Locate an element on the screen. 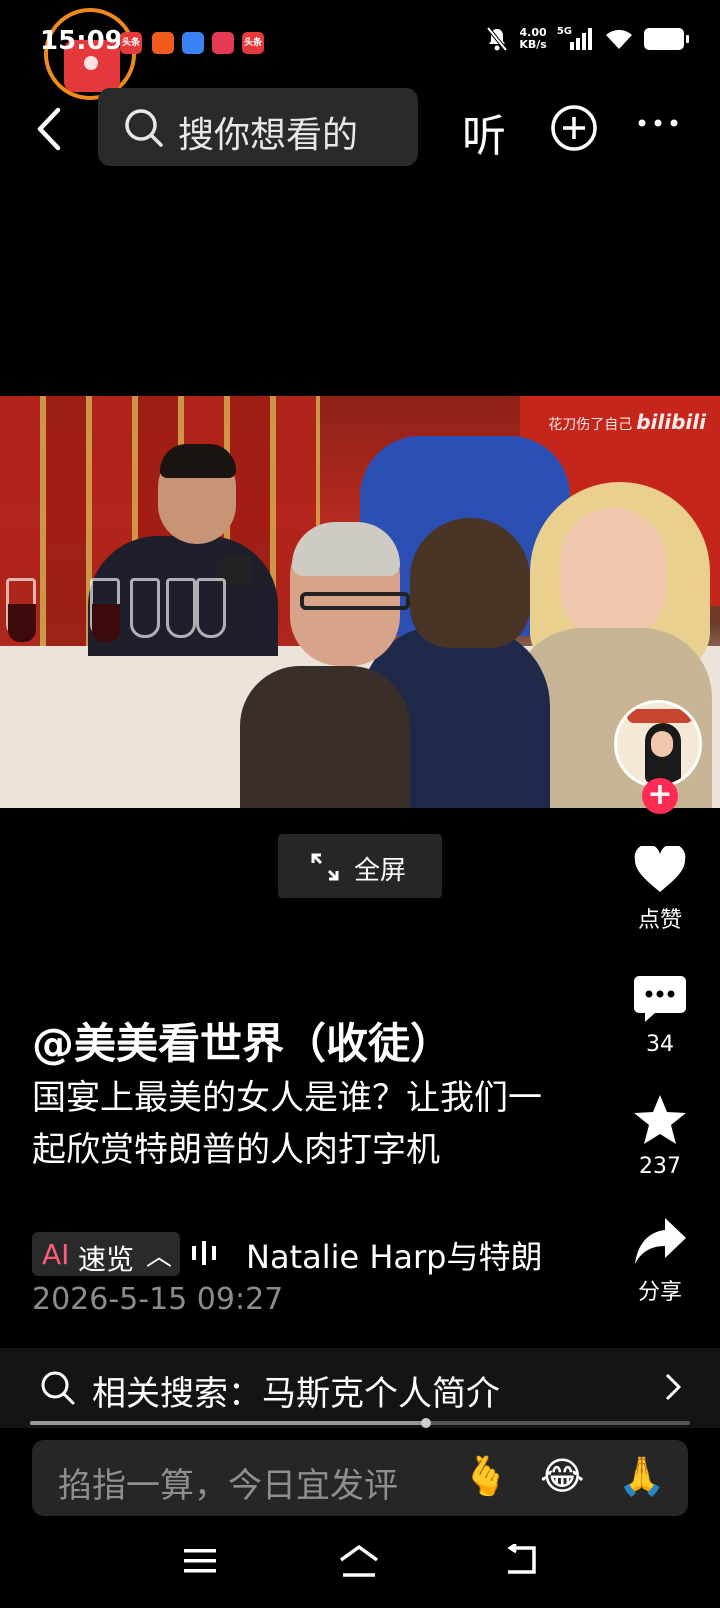  signal-type-label: 5G is located at coordinates (564, 31).